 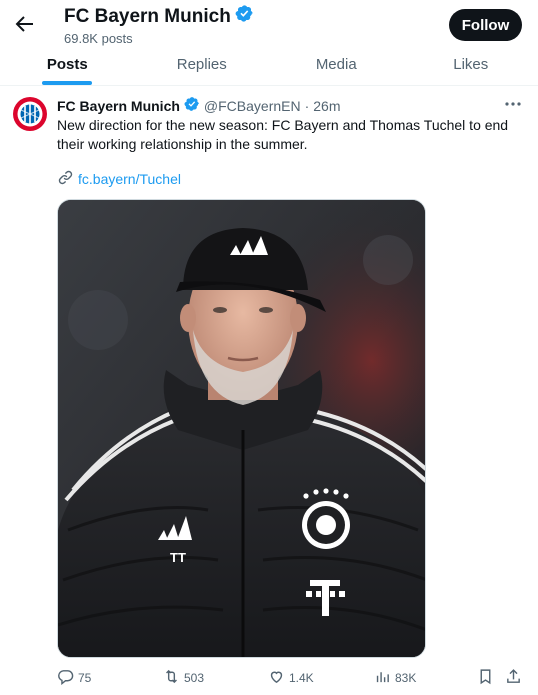 What do you see at coordinates (301, 678) in the screenshot?
I see `like-count: 1.4K` at bounding box center [301, 678].